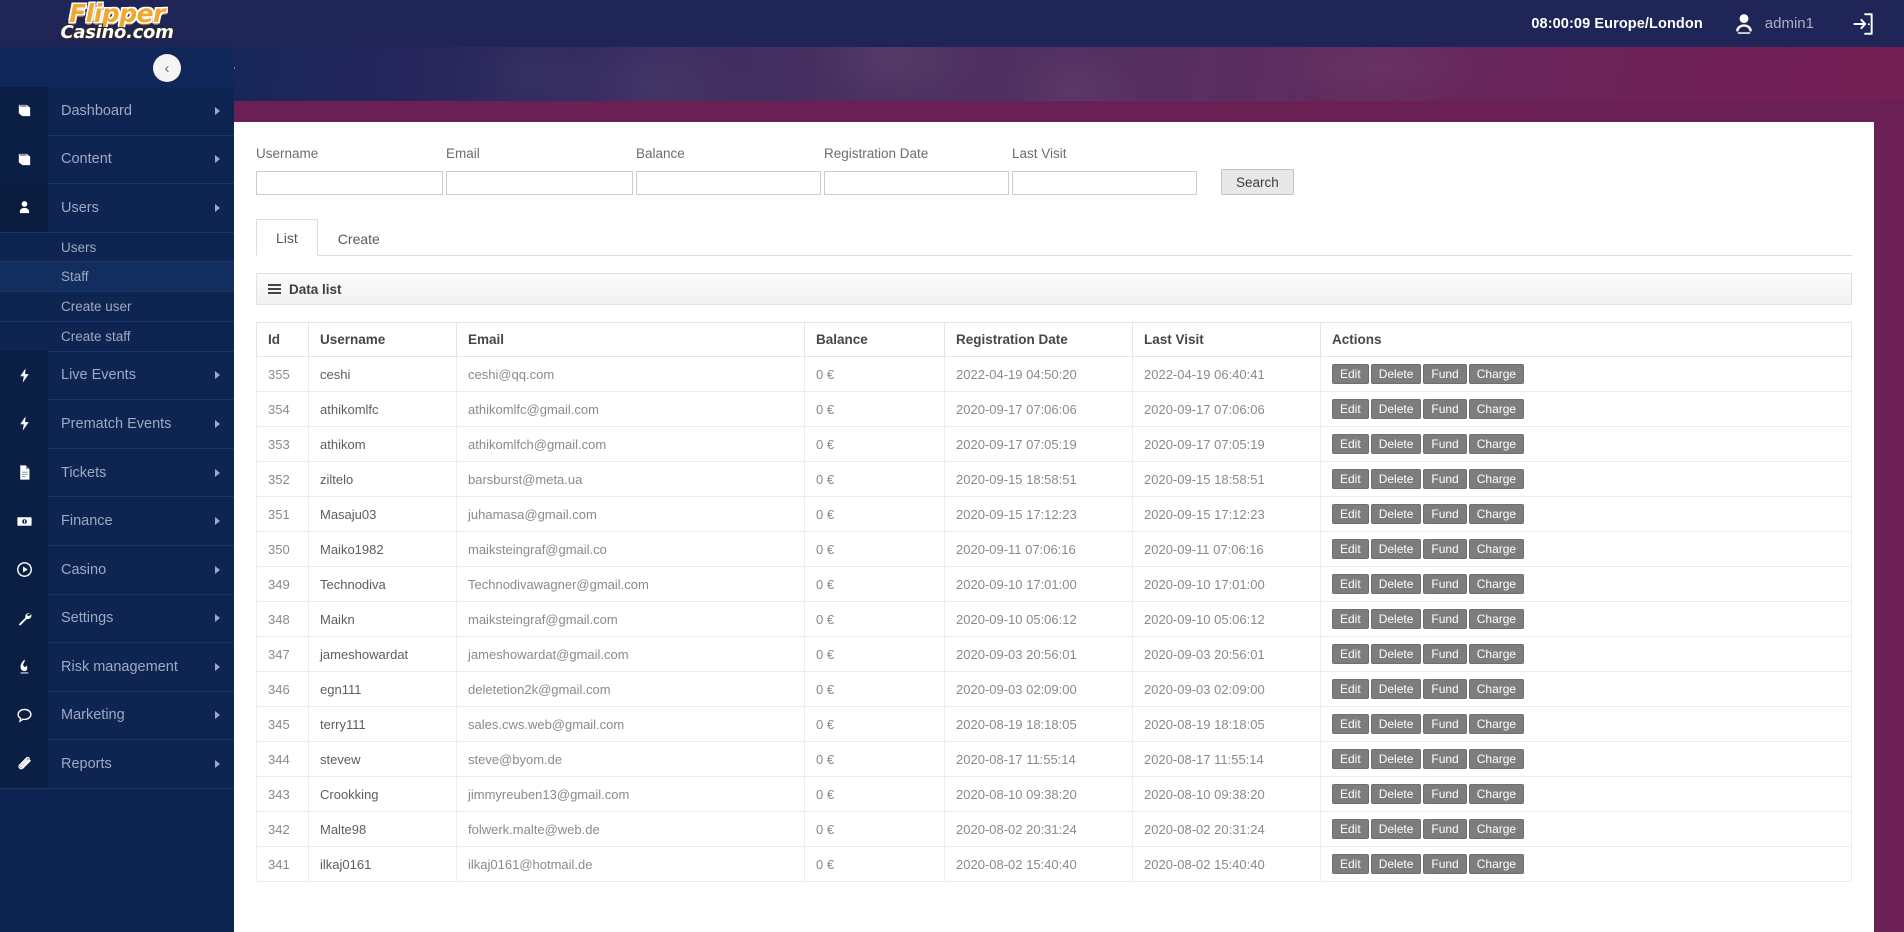 The width and height of the screenshot is (1904, 932). I want to click on user-menu: admin1, so click(1772, 23).